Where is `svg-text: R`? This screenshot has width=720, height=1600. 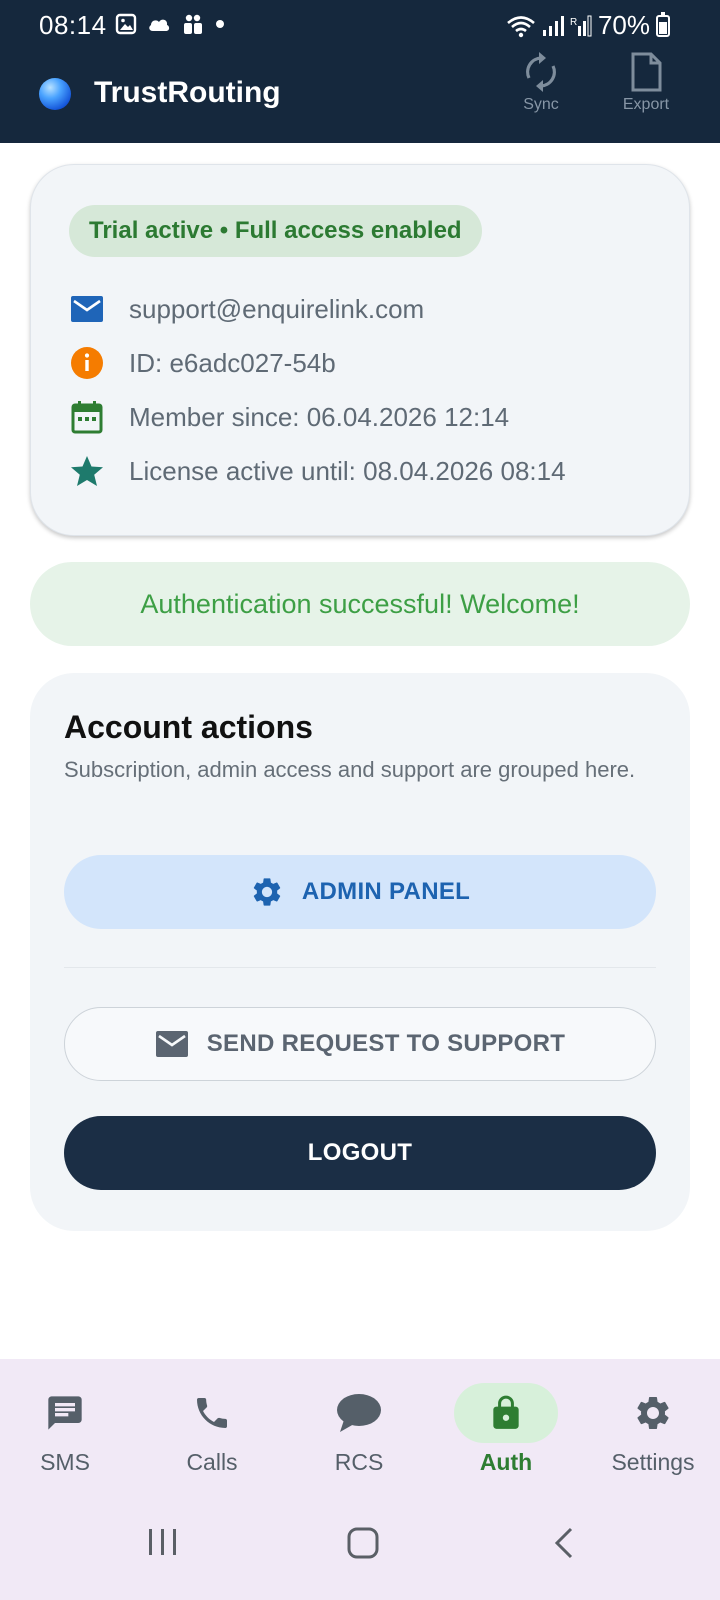
svg-text: R is located at coordinates (573, 22).